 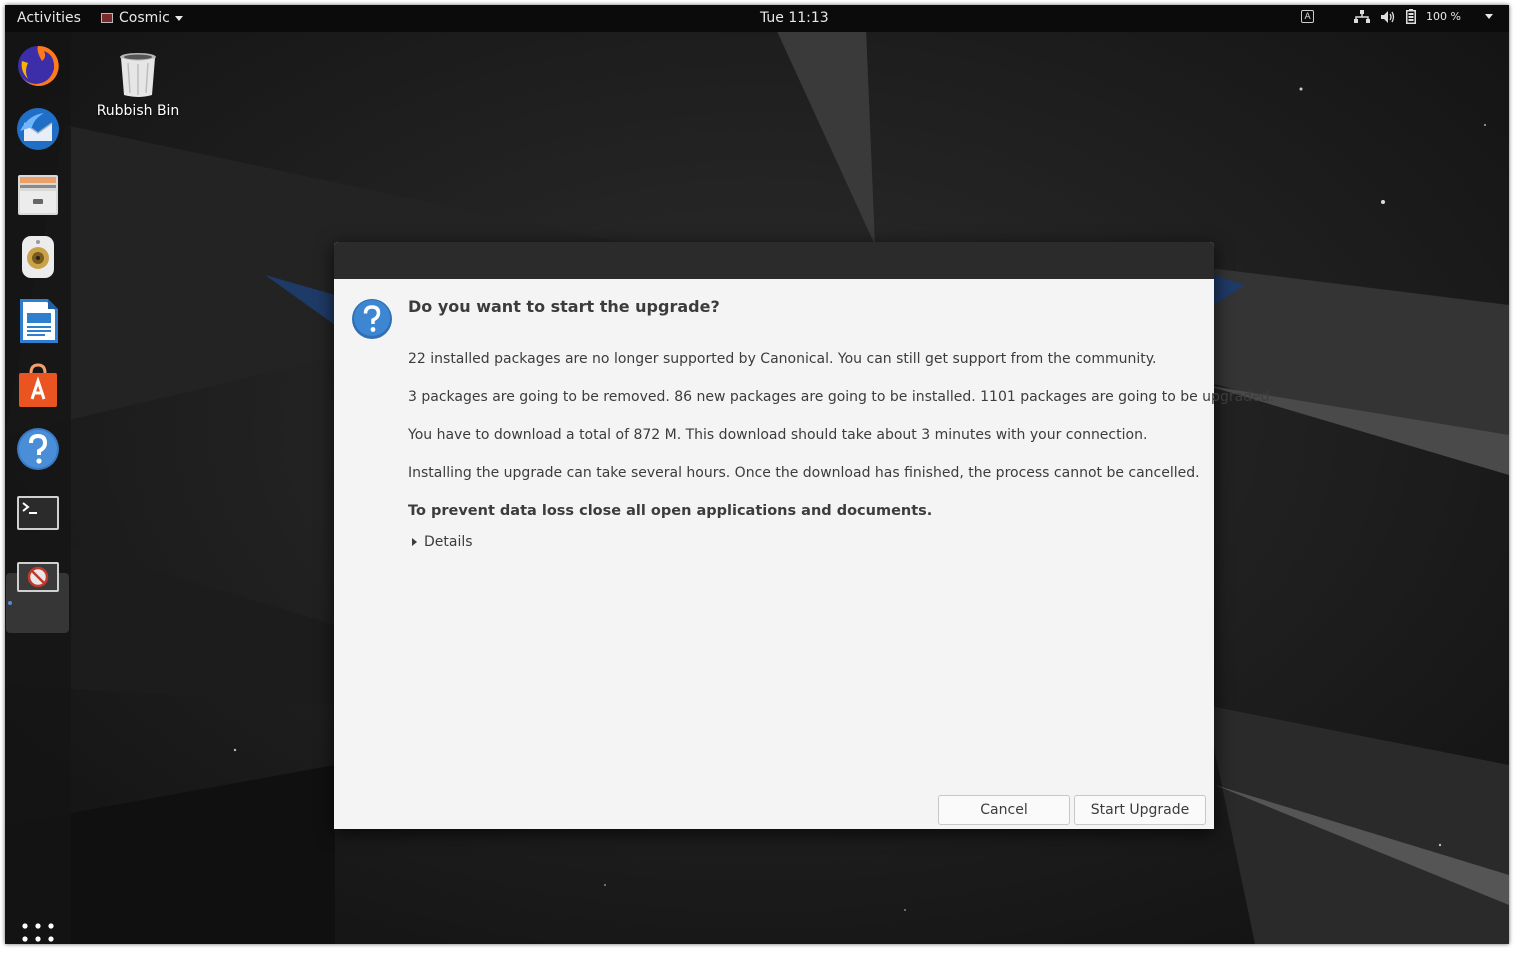 I want to click on app-menu-icon, so click(x=107, y=18).